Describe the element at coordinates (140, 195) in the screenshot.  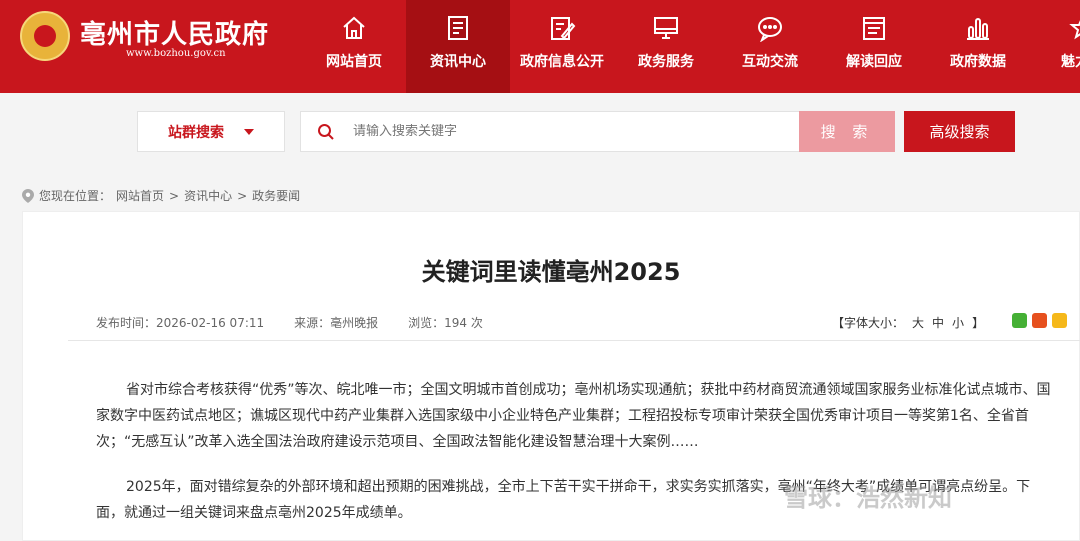
I see `breadcrumb-item-home: 网站首页` at that location.